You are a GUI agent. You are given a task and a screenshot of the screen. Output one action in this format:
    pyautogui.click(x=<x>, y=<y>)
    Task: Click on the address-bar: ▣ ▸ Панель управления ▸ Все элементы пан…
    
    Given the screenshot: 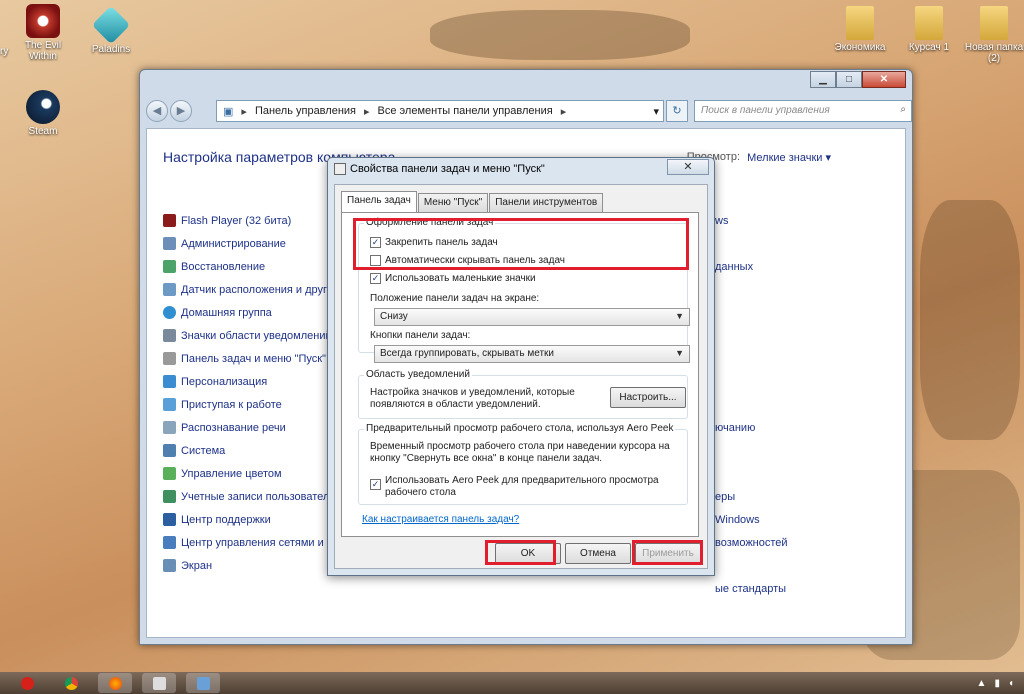 What is the action you would take?
    pyautogui.click(x=440, y=111)
    